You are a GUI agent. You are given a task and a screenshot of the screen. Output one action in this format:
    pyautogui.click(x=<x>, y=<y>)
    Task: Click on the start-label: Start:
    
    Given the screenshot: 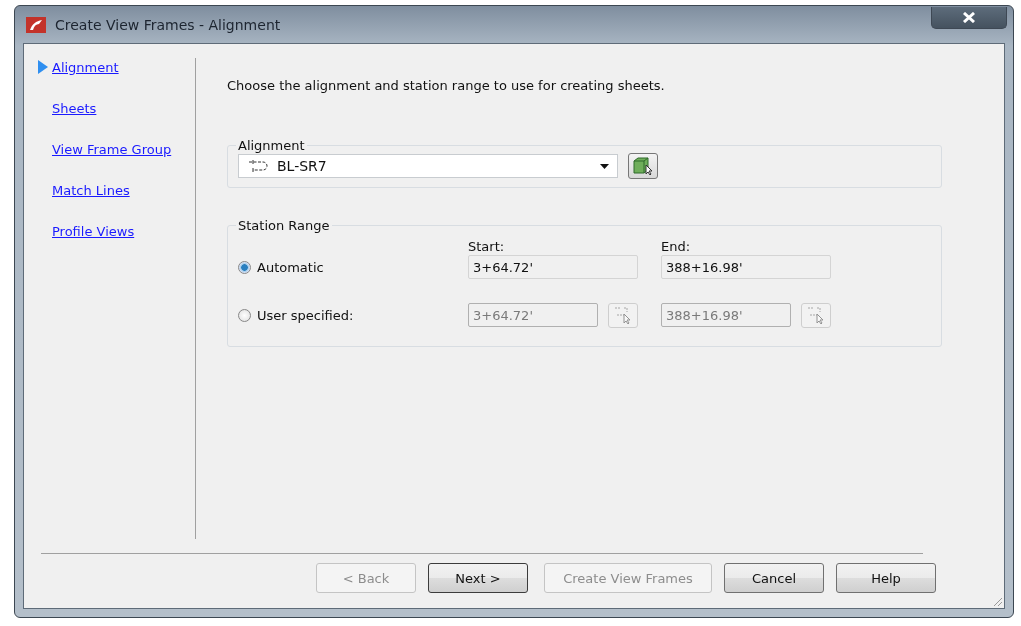 What is the action you would take?
    pyautogui.click(x=487, y=246)
    